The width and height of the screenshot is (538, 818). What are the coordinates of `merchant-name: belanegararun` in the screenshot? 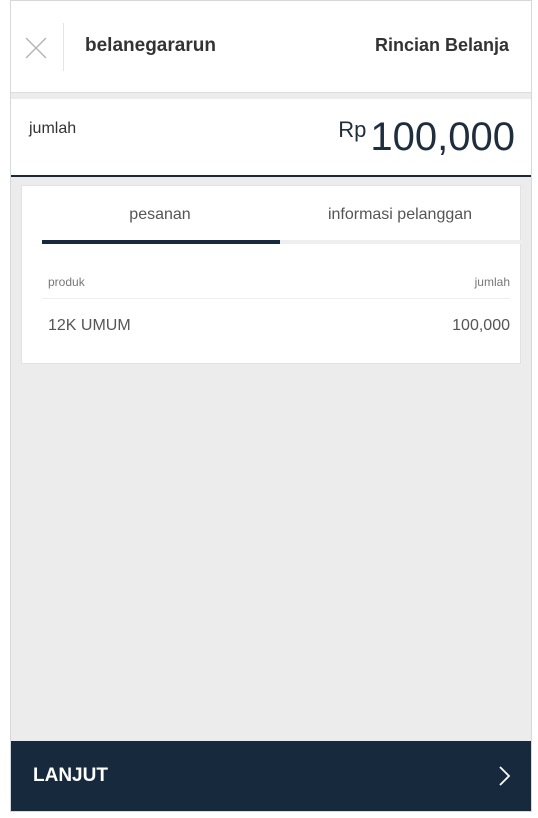 It's located at (150, 45).